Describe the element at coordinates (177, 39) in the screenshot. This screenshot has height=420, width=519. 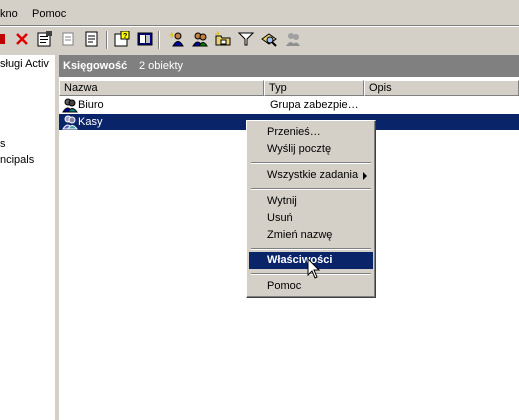
I see `new-user-icon` at that location.